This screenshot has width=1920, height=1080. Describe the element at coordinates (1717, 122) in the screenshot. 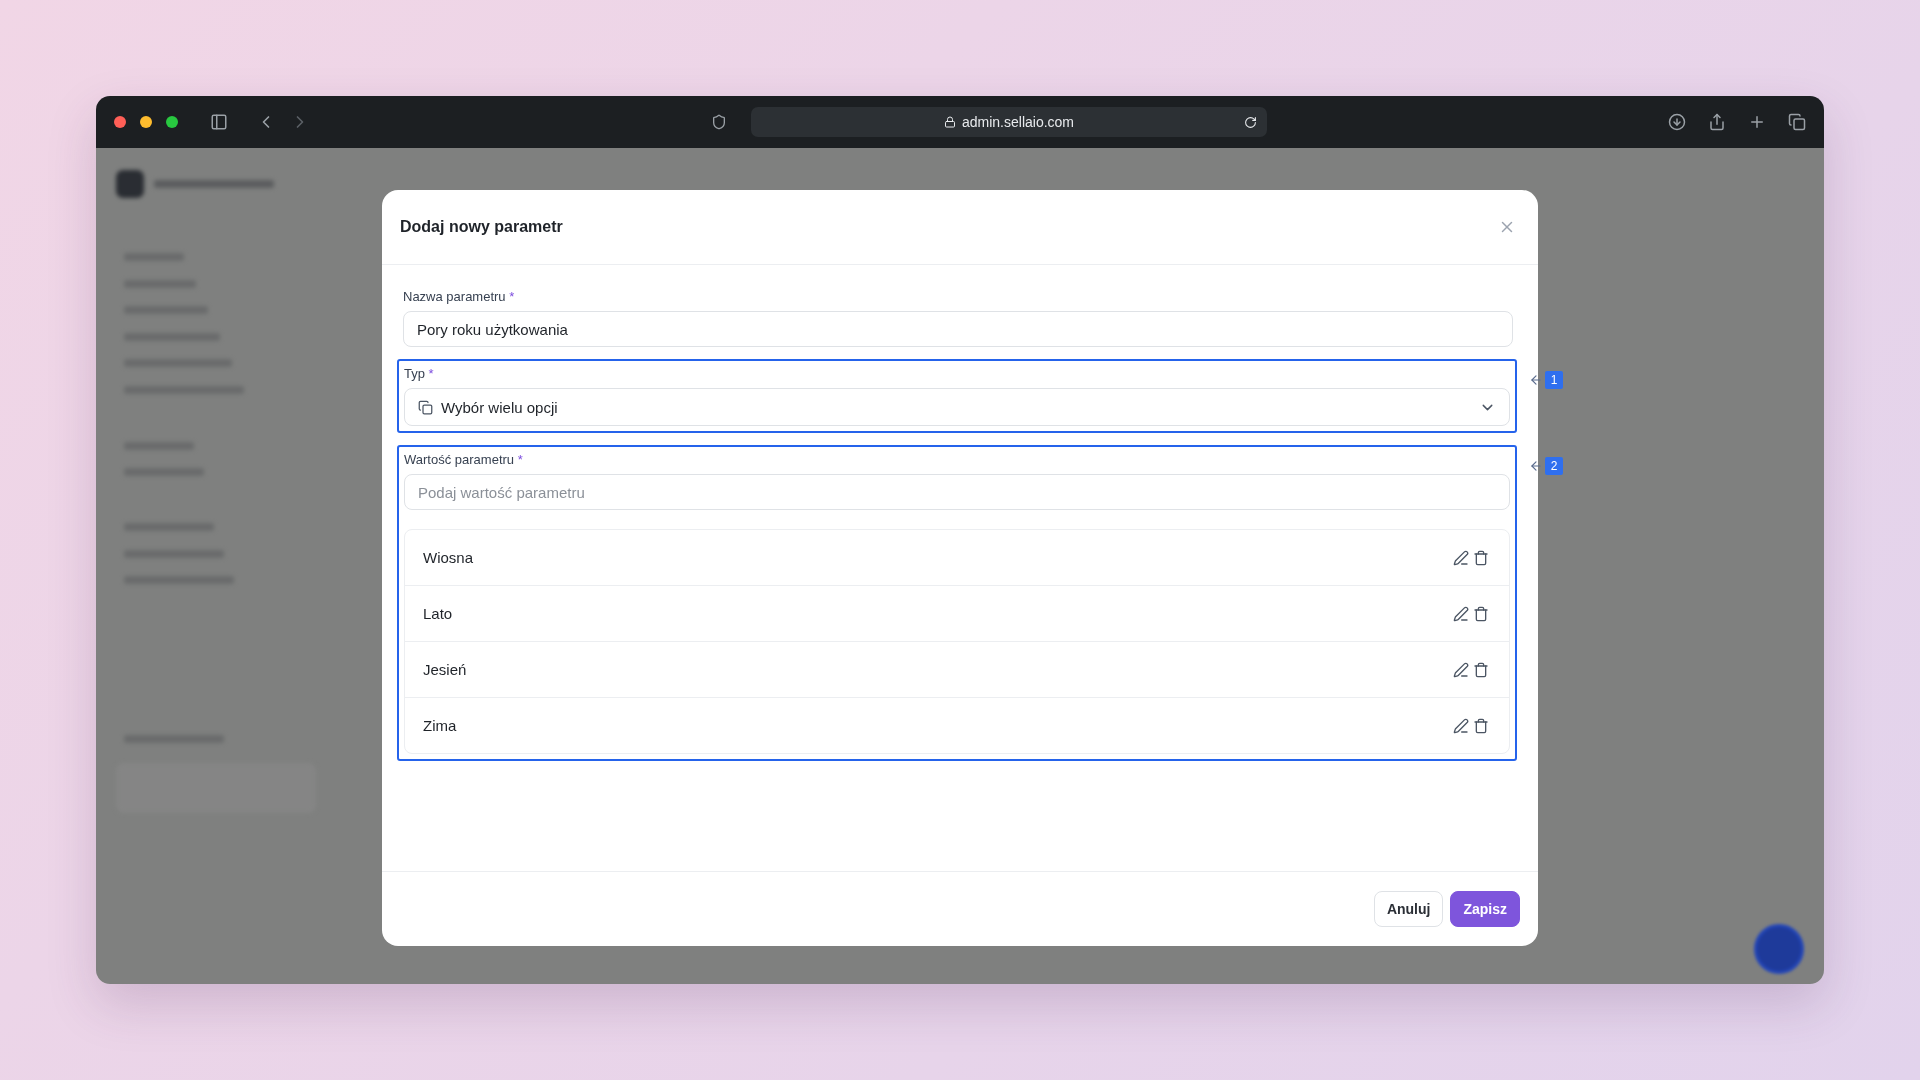

I see `share-icon` at that location.